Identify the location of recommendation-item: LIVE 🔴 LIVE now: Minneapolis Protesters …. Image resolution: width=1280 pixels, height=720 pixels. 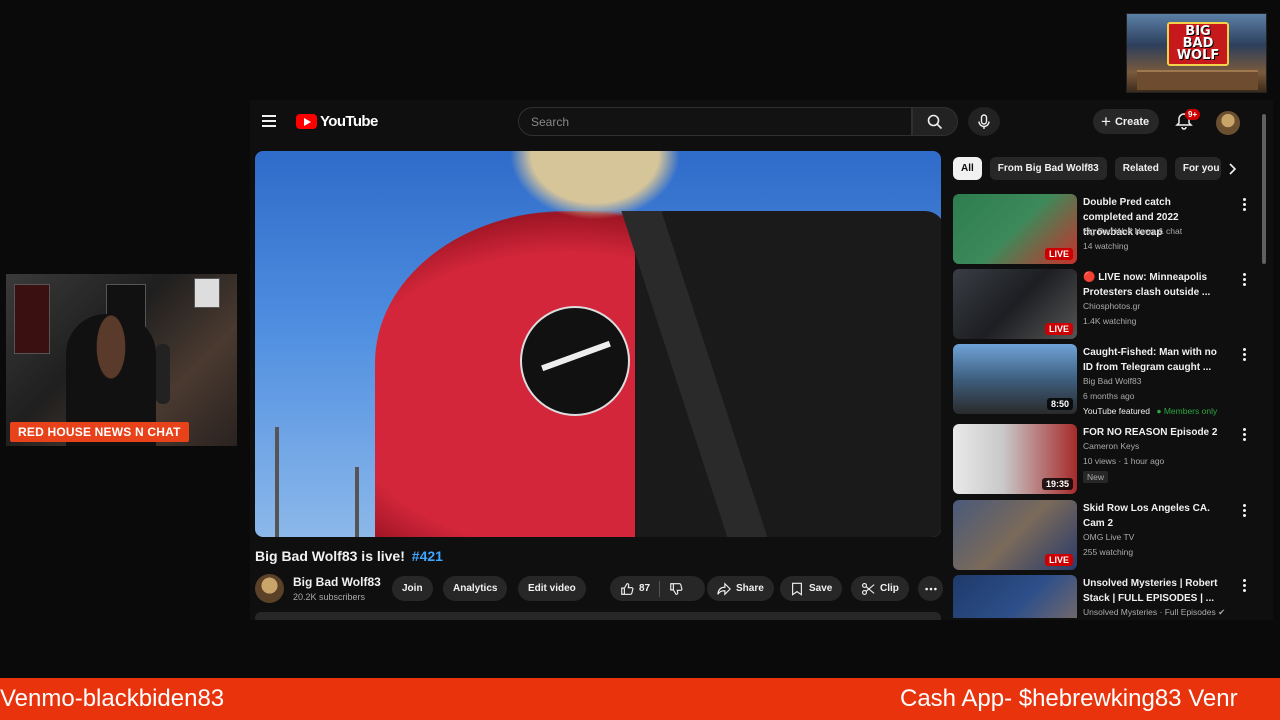
(1103, 304).